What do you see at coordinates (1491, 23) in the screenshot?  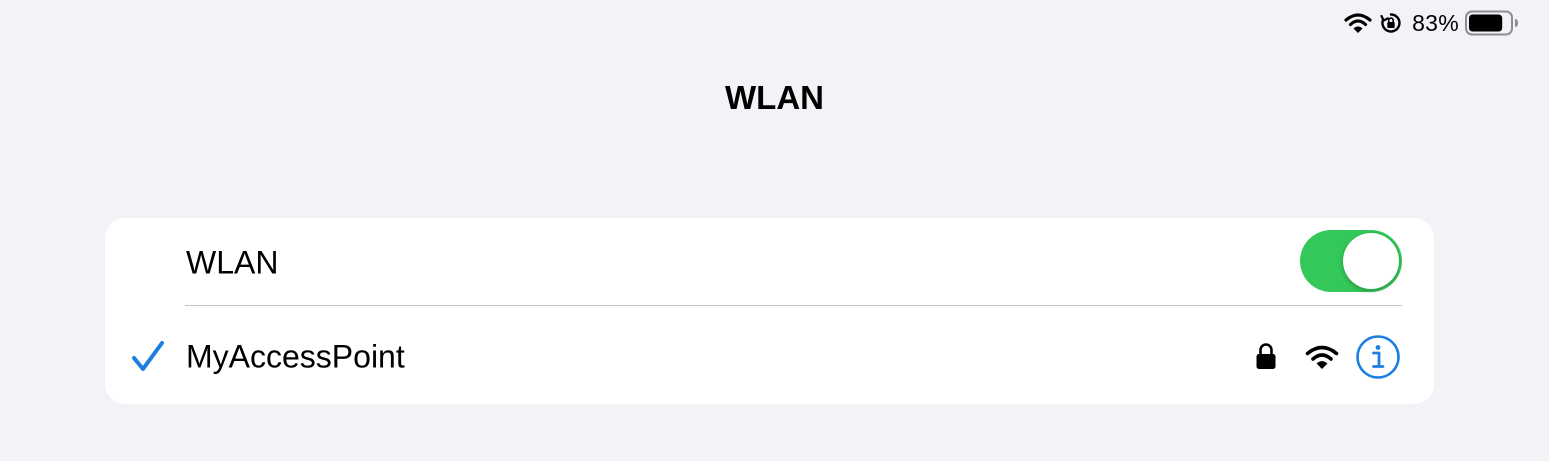 I see `battery-icon` at bounding box center [1491, 23].